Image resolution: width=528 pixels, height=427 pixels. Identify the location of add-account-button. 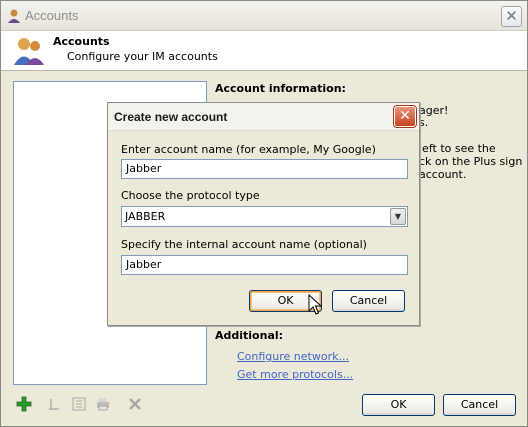
(24, 404).